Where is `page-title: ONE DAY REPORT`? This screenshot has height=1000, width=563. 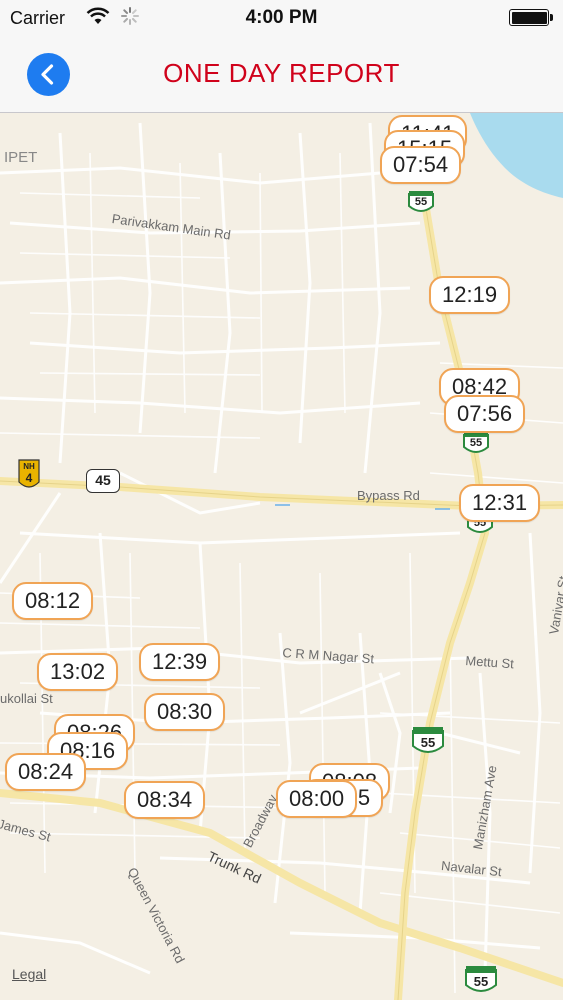 page-title: ONE DAY REPORT is located at coordinates (281, 73).